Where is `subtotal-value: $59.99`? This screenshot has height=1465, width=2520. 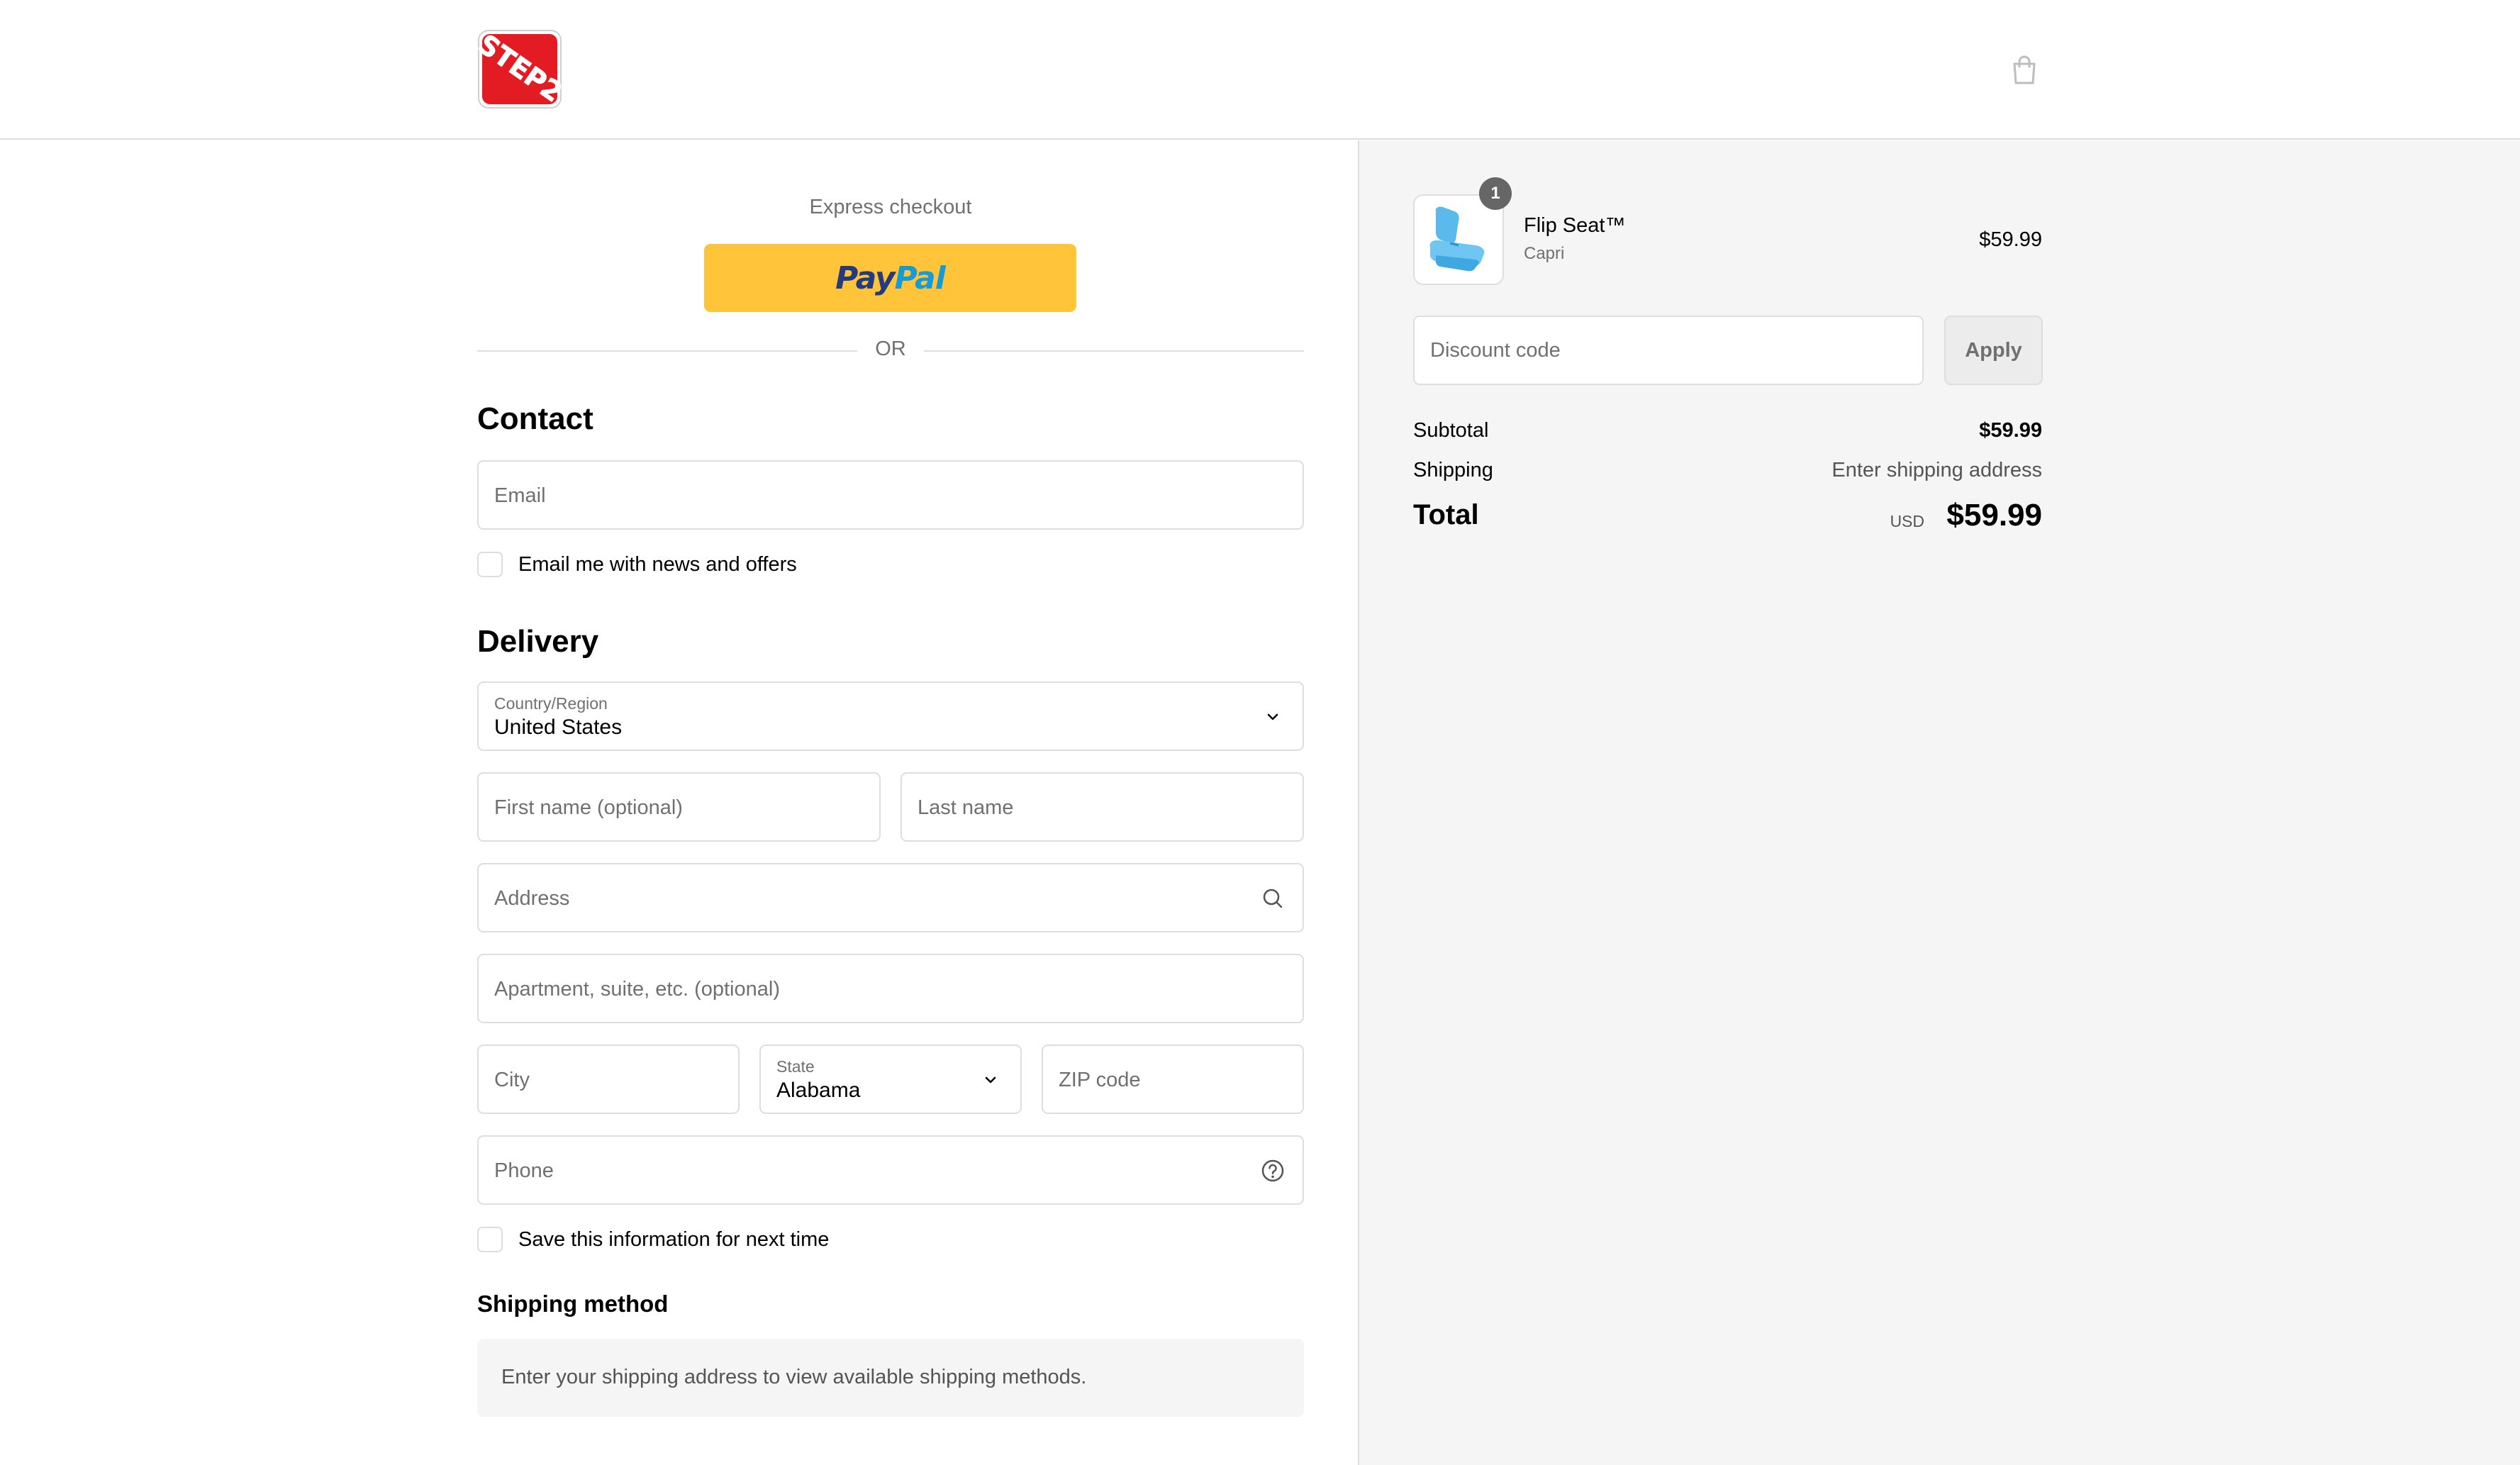 subtotal-value: $59.99 is located at coordinates (2011, 431).